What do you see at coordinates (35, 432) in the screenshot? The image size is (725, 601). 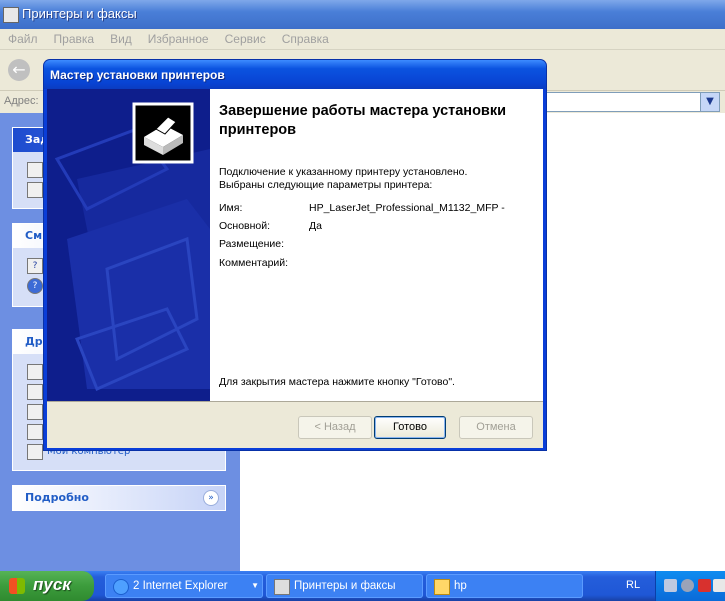 I see `pictures-icon` at bounding box center [35, 432].